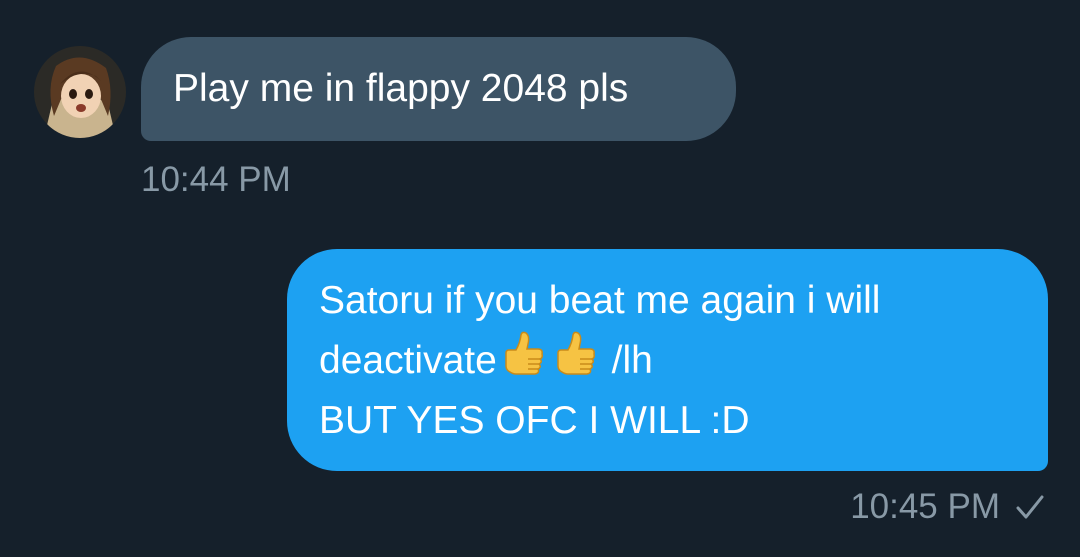 This screenshot has height=557, width=1080. I want to click on check-icon, so click(1030, 507).